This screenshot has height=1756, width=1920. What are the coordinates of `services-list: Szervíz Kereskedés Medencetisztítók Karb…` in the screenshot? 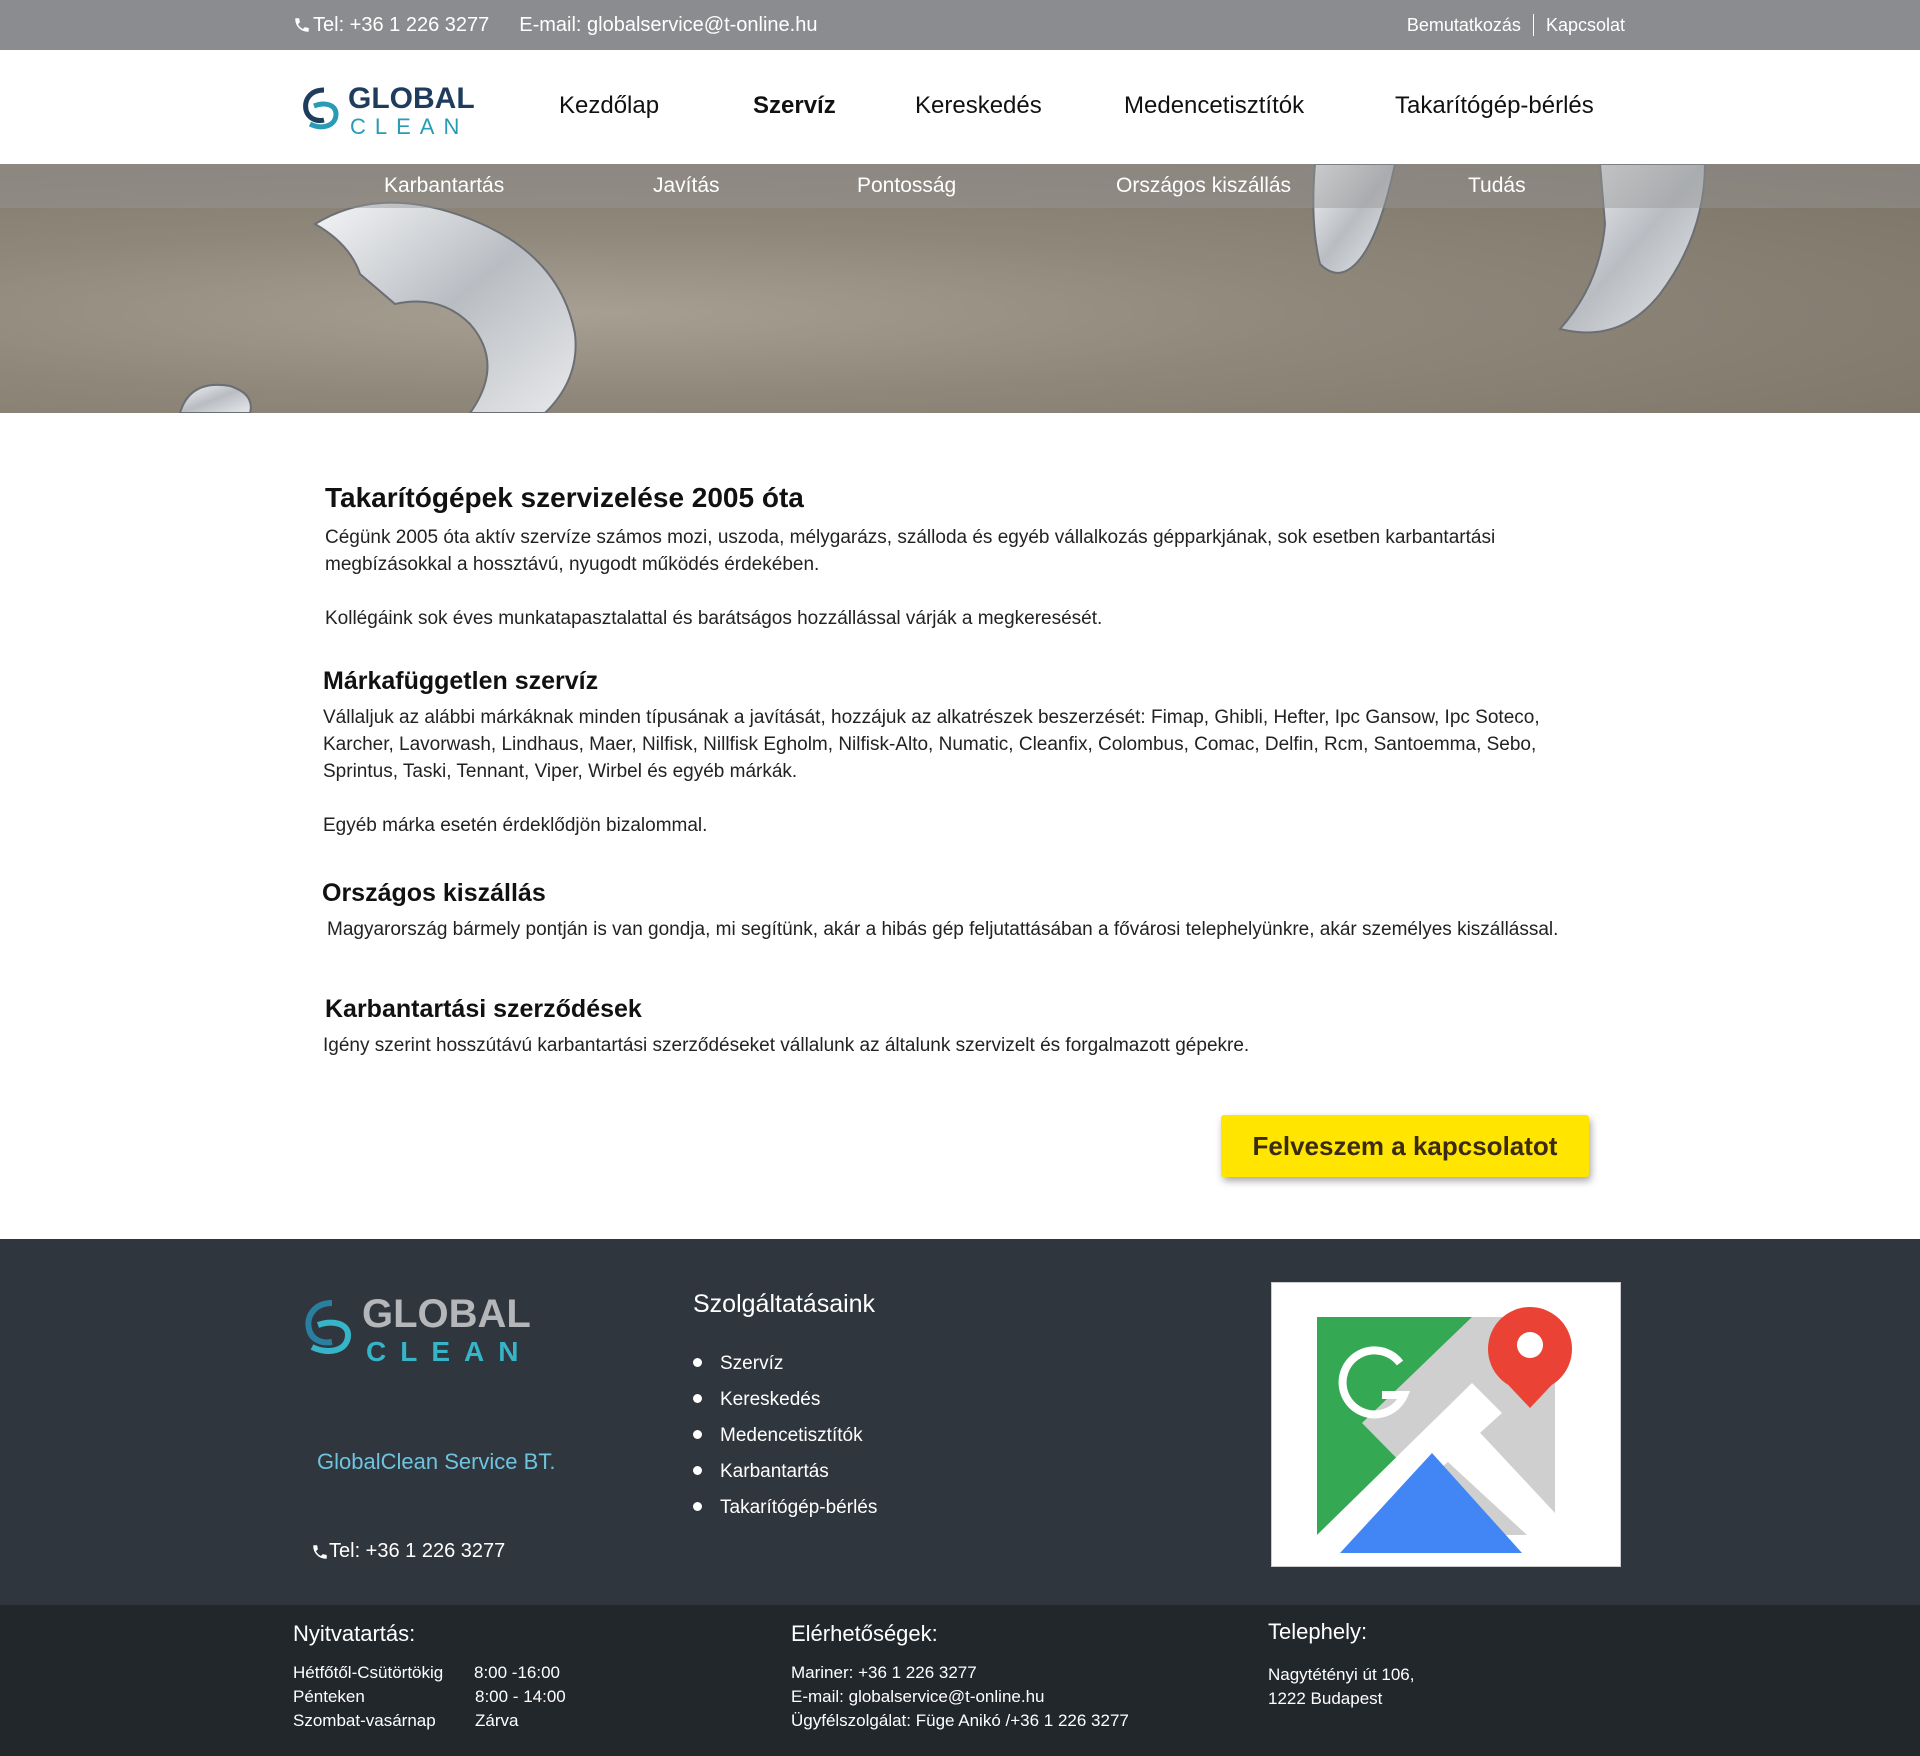 It's located at (785, 1436).